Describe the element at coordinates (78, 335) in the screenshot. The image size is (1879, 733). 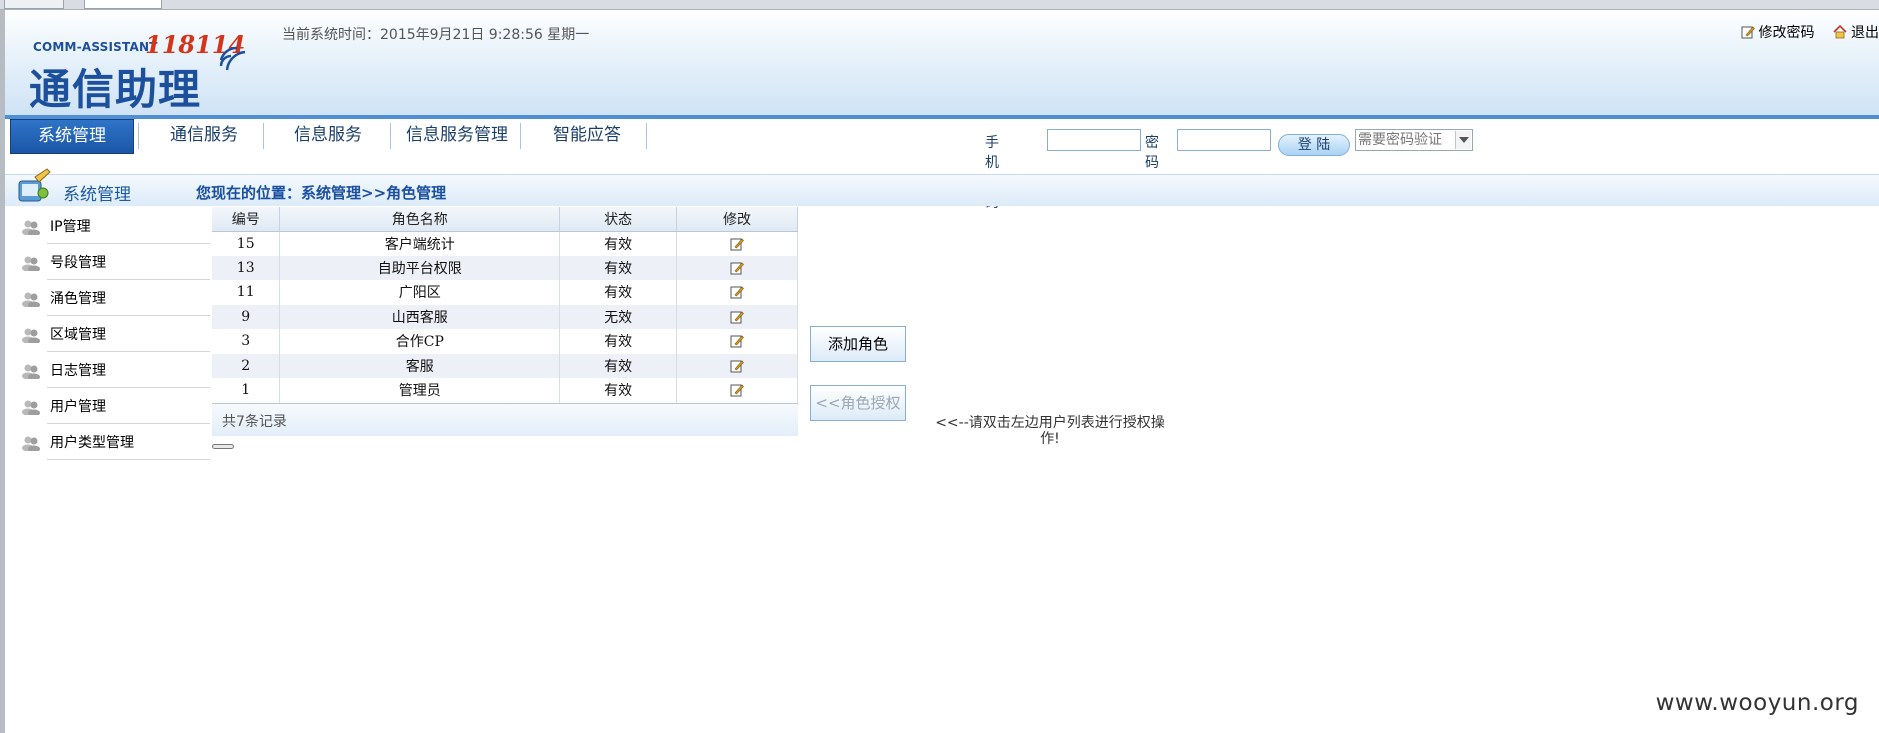
I see `sidebar-item-label: 区域管理` at that location.